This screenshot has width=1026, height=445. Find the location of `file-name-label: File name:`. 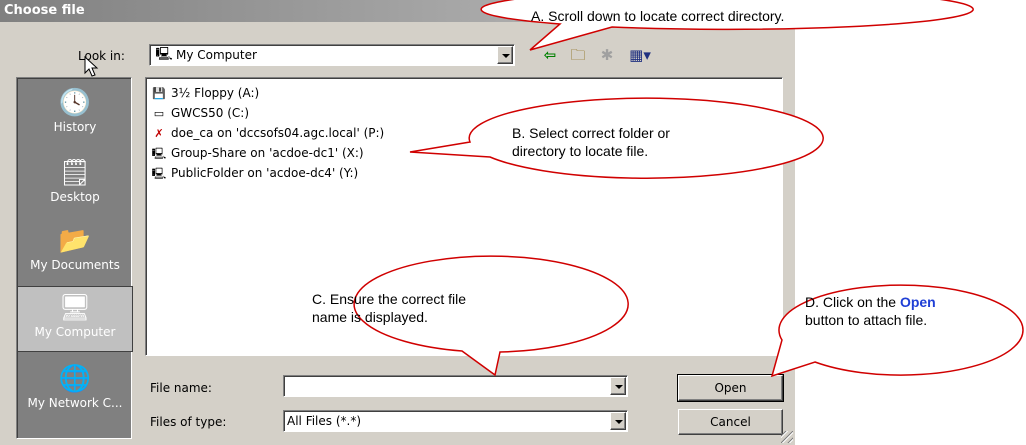

file-name-label: File name: is located at coordinates (181, 388).